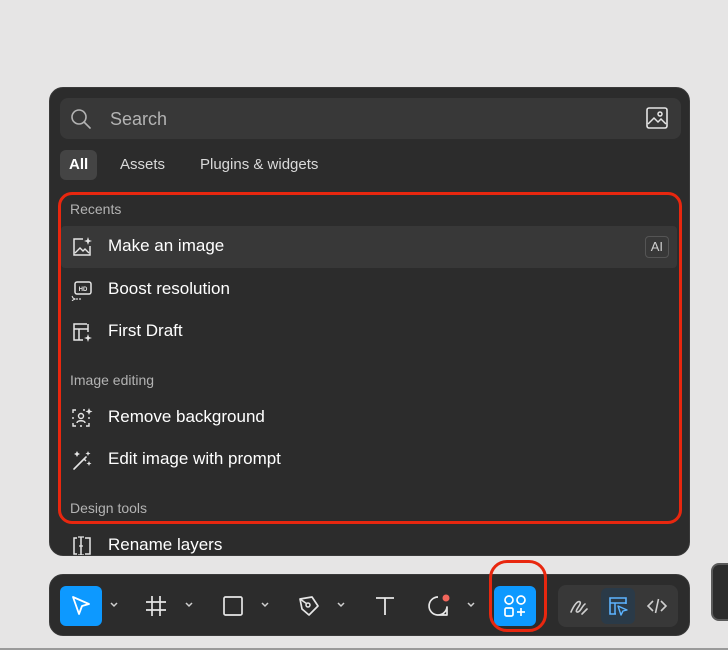  I want to click on mode-switcher, so click(618, 606).